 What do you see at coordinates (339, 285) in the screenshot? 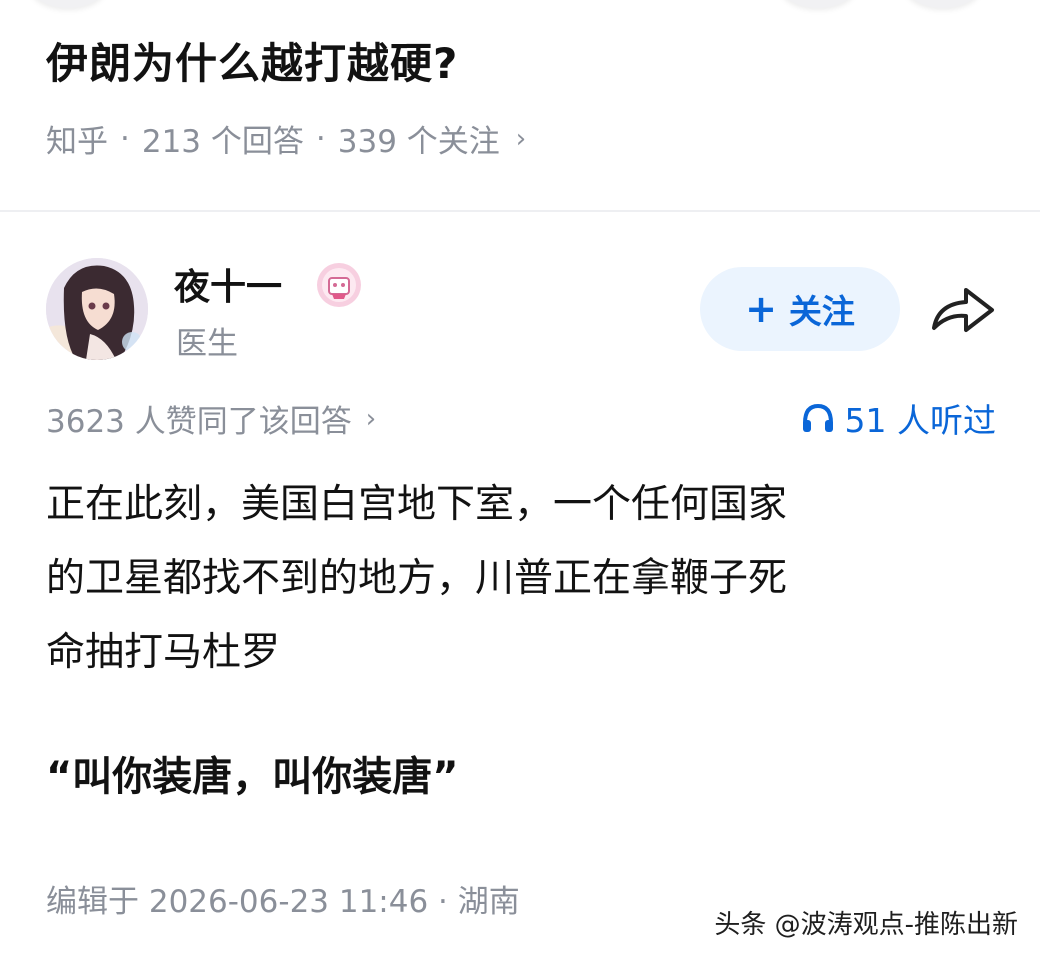
I see `badge-icon` at bounding box center [339, 285].